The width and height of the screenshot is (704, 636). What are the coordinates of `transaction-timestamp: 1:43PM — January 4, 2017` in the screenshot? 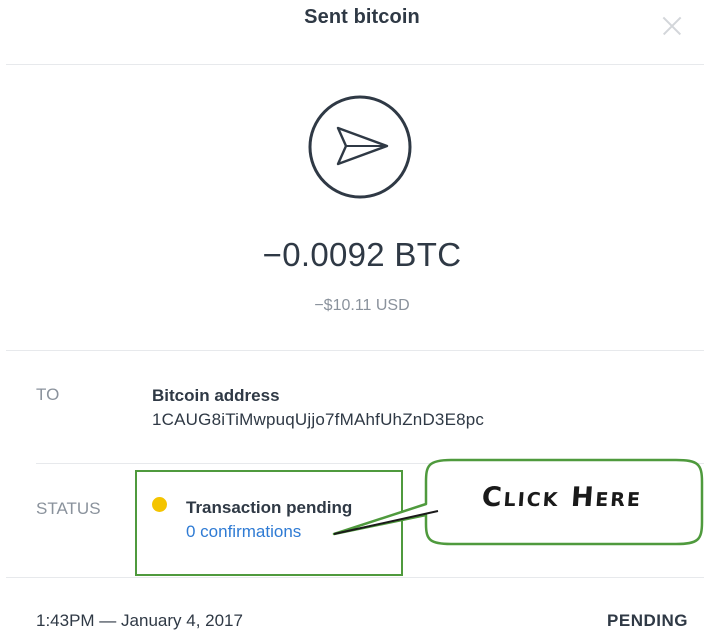 It's located at (139, 620).